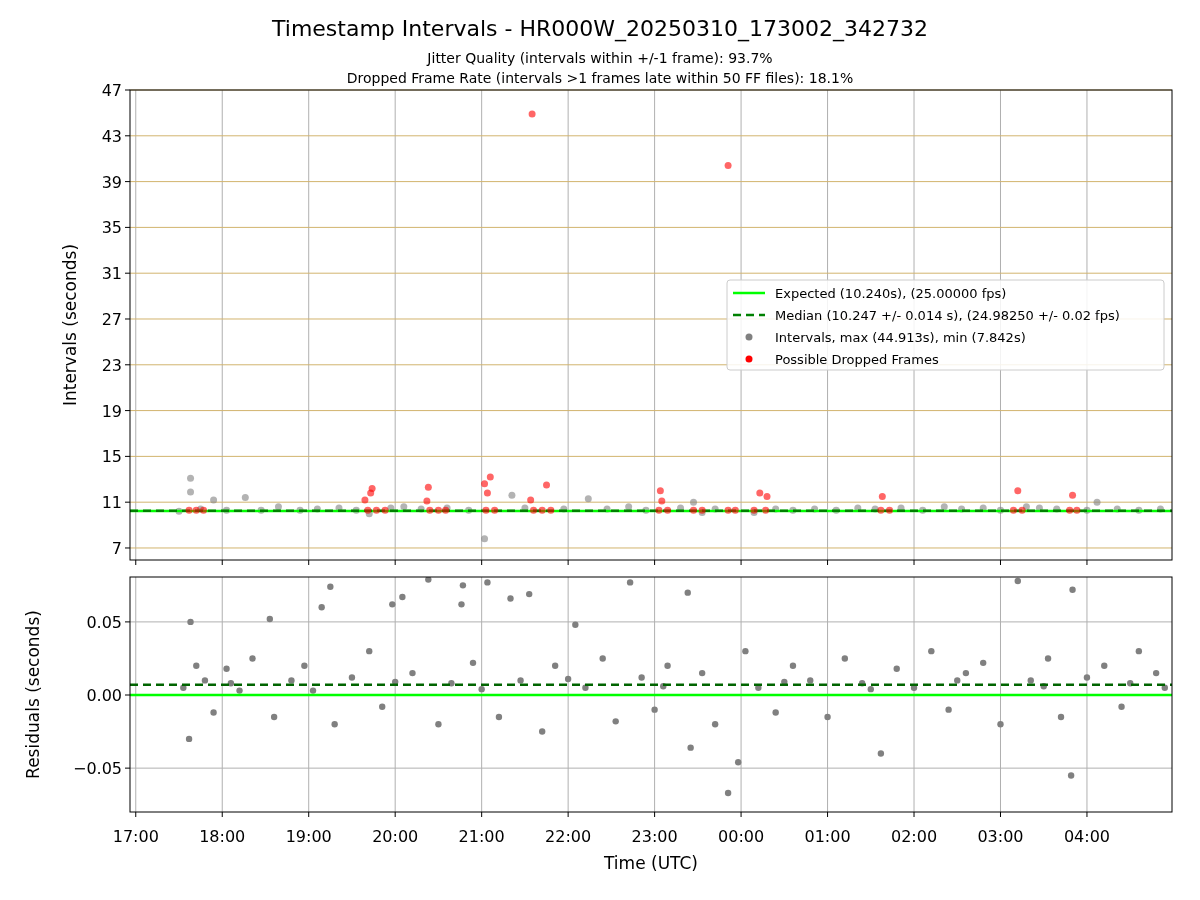  Describe the element at coordinates (111, 457) in the screenshot. I see `axis-tick-label: 15` at that location.